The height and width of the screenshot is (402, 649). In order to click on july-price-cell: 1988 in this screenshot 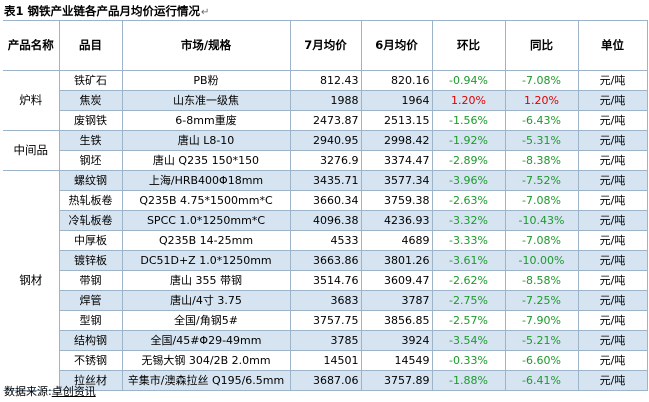, I will do `click(325, 100)`.